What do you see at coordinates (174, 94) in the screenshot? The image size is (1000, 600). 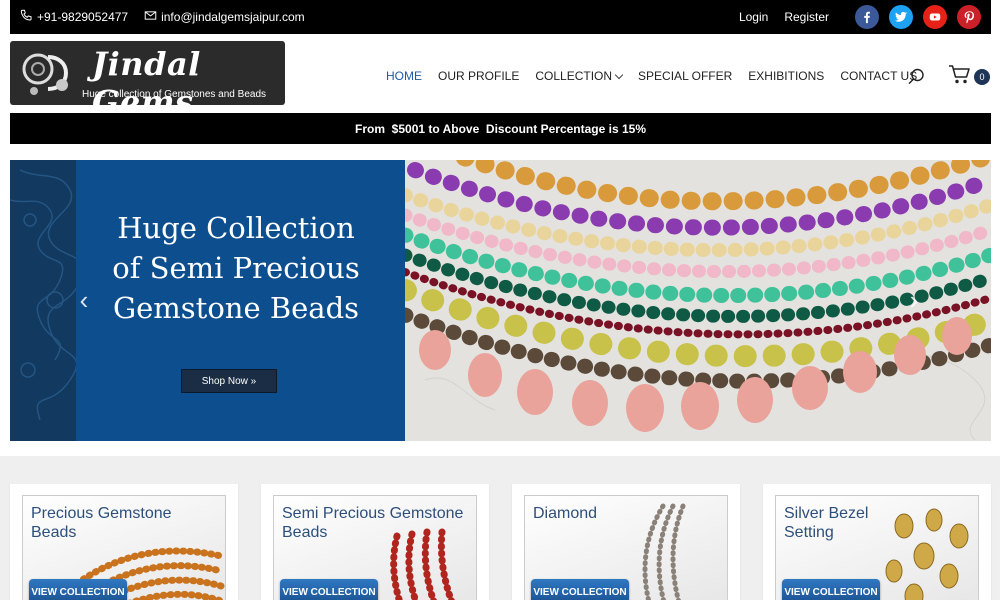 I see `brand-tagline: Huge collection of Gemstones and Beads` at bounding box center [174, 94].